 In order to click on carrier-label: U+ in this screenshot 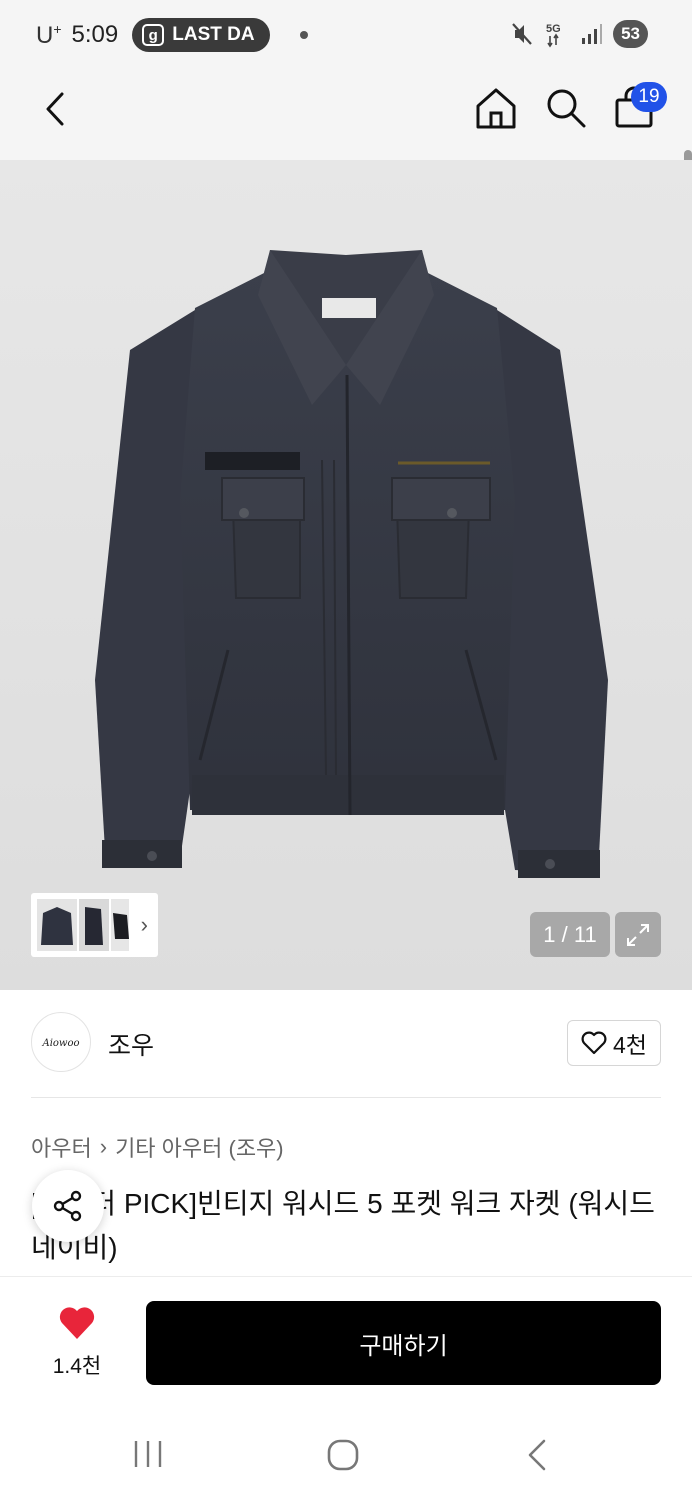, I will do `click(49, 34)`.